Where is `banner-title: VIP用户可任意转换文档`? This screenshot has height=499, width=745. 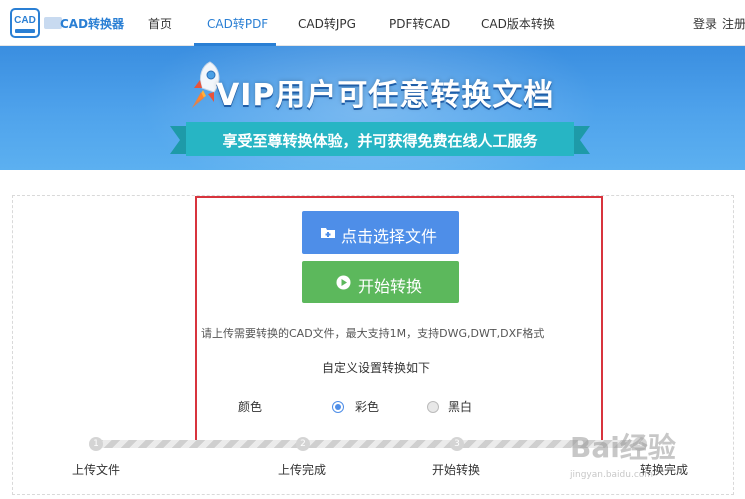
banner-title: VIP用户可任意转换文档 is located at coordinates (385, 95).